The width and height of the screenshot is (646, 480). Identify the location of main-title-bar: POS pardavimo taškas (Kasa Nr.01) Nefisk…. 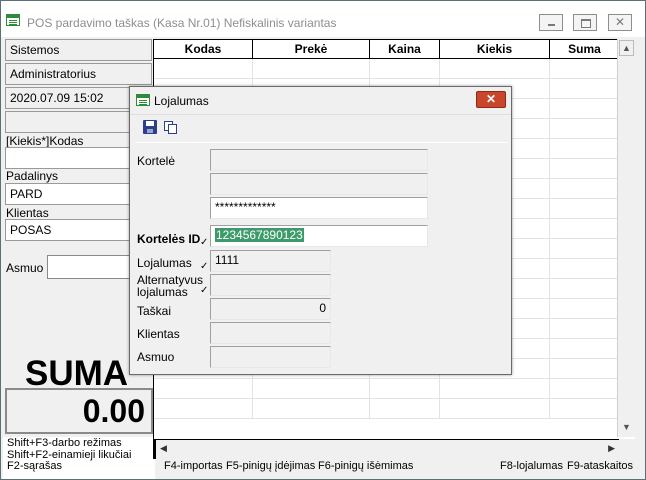
(323, 19).